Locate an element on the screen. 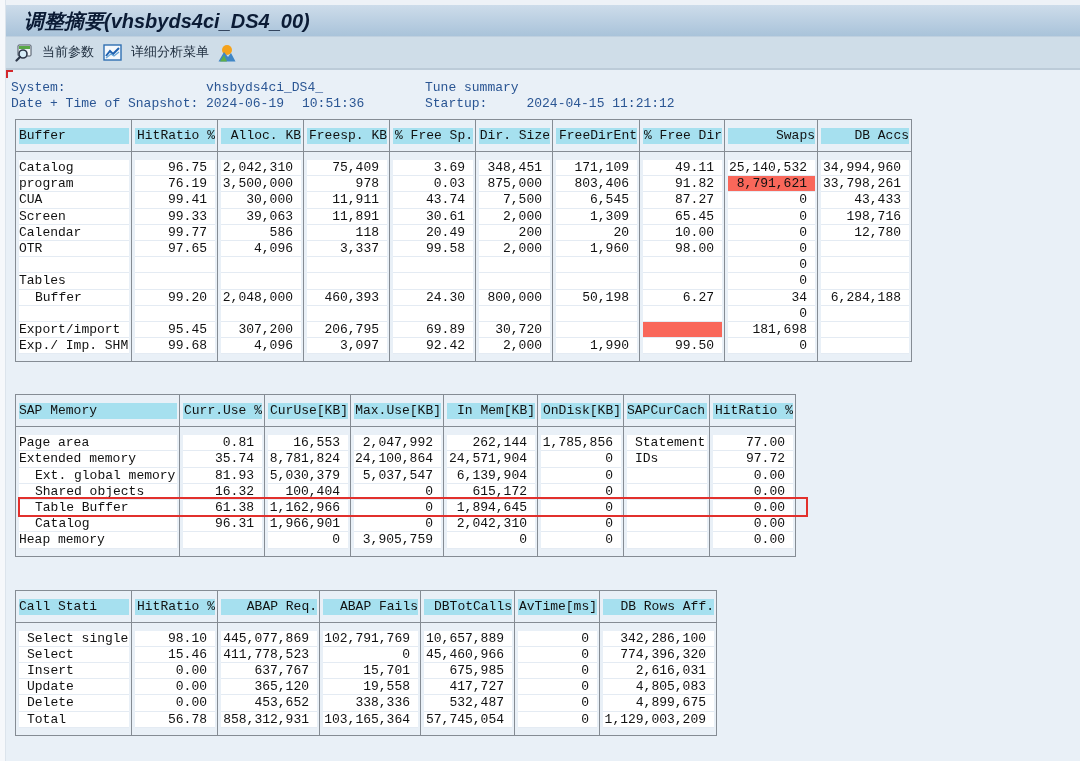  column-header: Freesp. KB is located at coordinates (347, 136).